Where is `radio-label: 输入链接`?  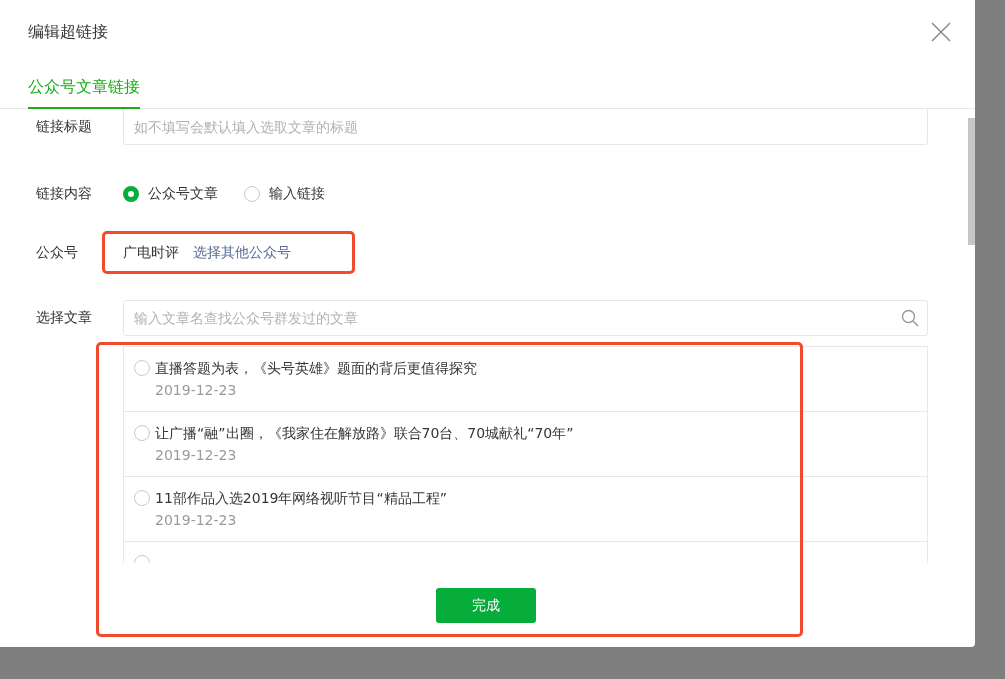 radio-label: 输入链接 is located at coordinates (297, 194).